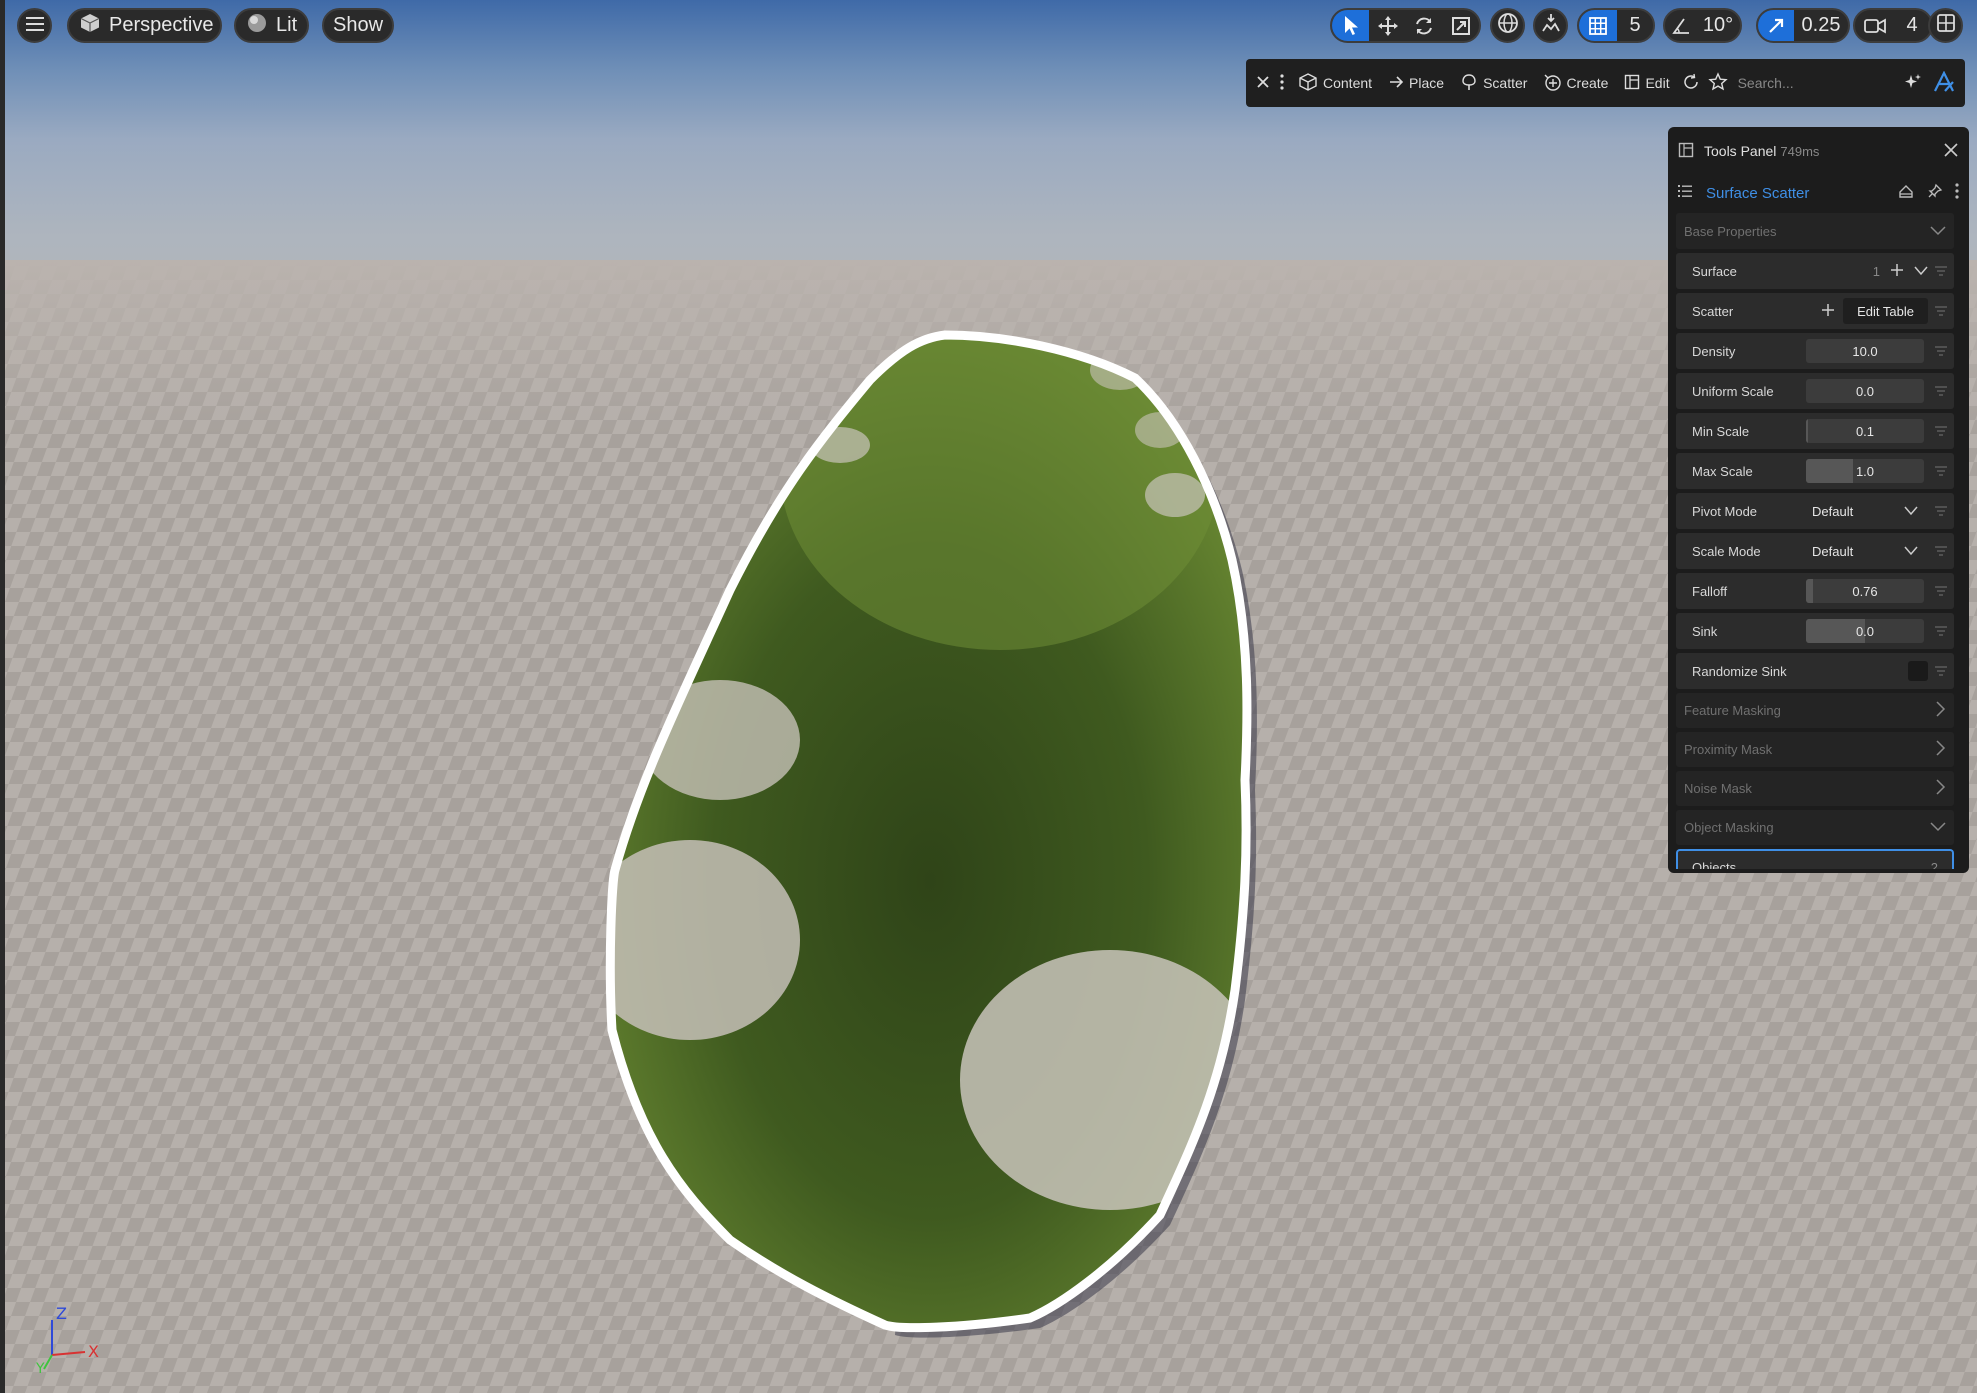  What do you see at coordinates (1897, 271) in the screenshot?
I see `add-surface-button` at bounding box center [1897, 271].